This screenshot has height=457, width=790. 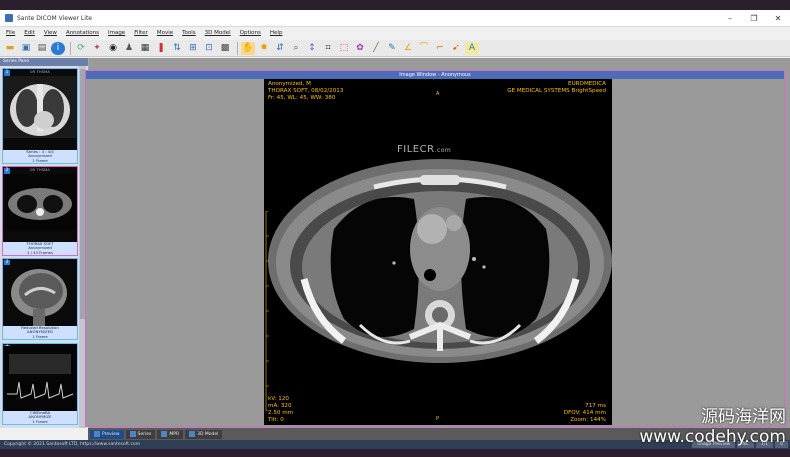 What do you see at coordinates (225, 48) in the screenshot?
I see `image-icon: ▩` at bounding box center [225, 48].